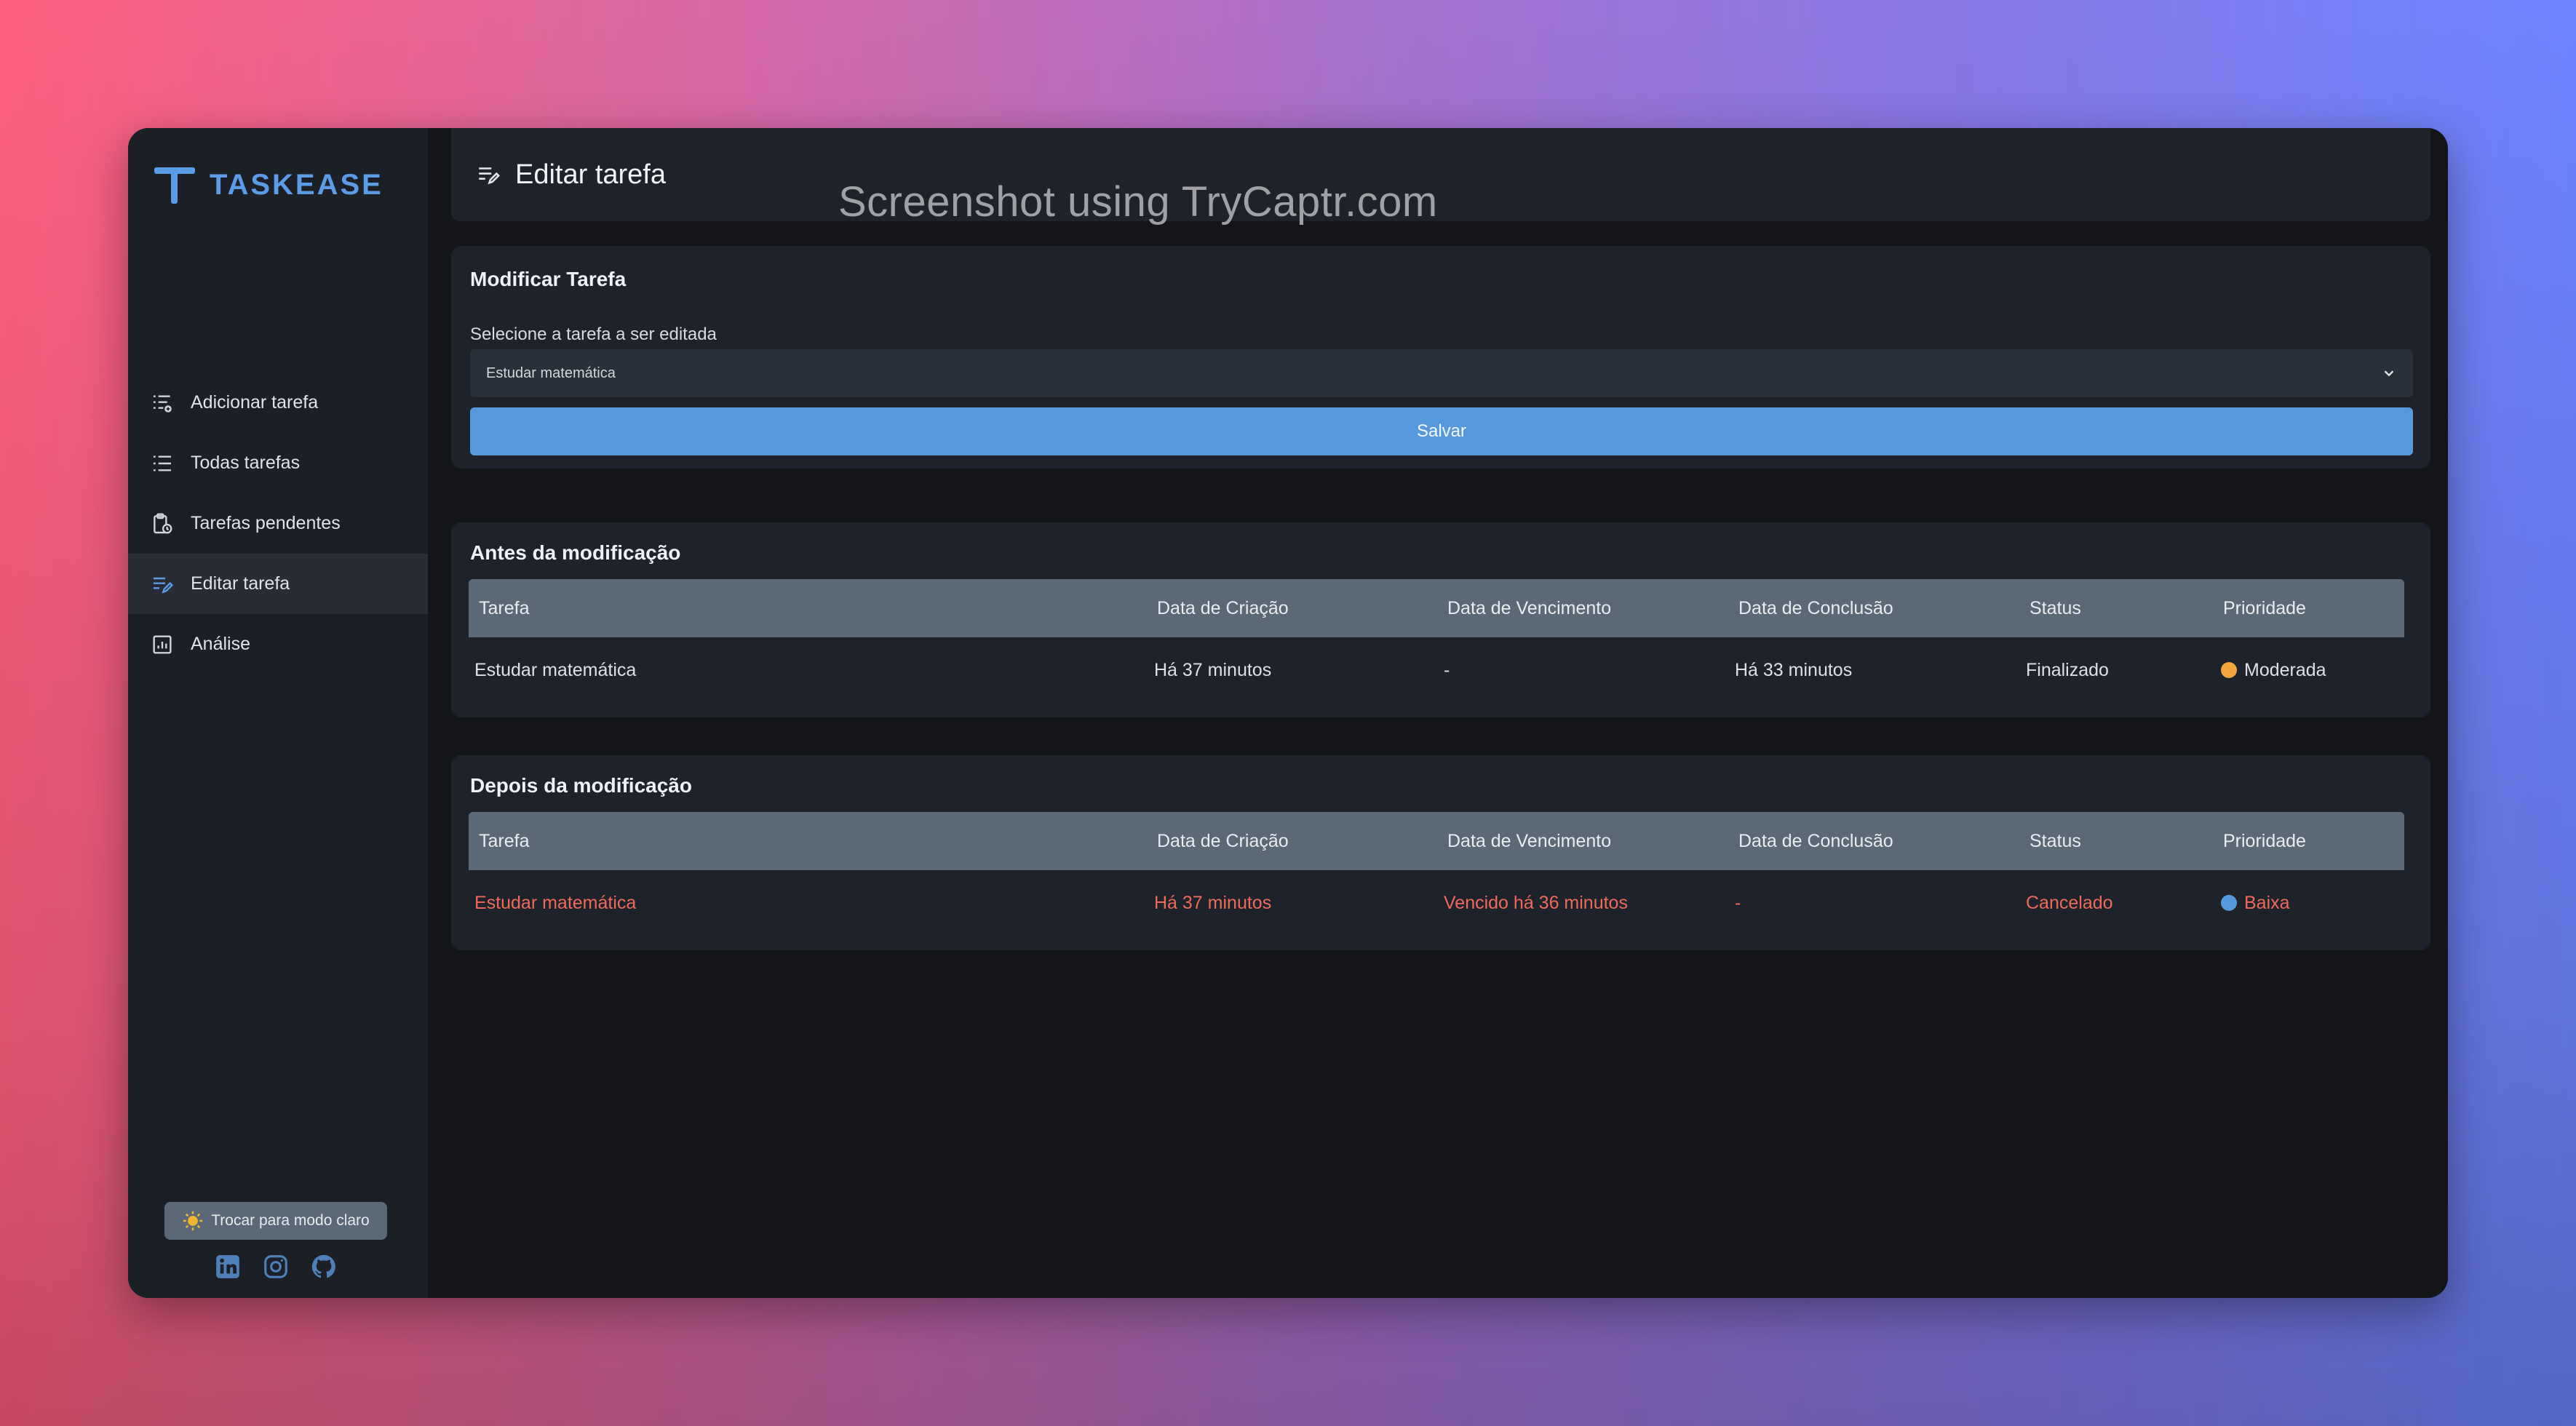 The height and width of the screenshot is (1426, 2576). Describe the element at coordinates (1138, 202) in the screenshot. I see `watermark-text: Screenshot using TryCaptr.com` at that location.